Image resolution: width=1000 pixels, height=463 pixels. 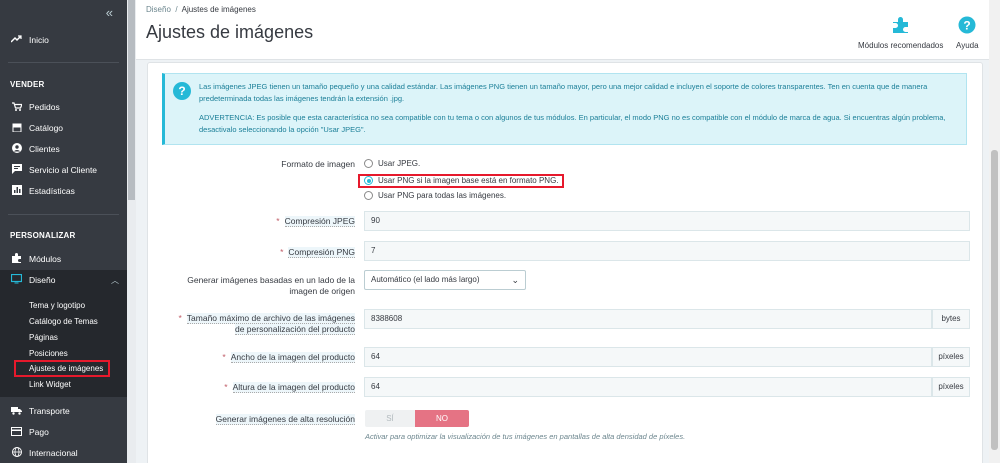 What do you see at coordinates (63, 259) in the screenshot?
I see `sidebar-item-modulos: Módulos` at bounding box center [63, 259].